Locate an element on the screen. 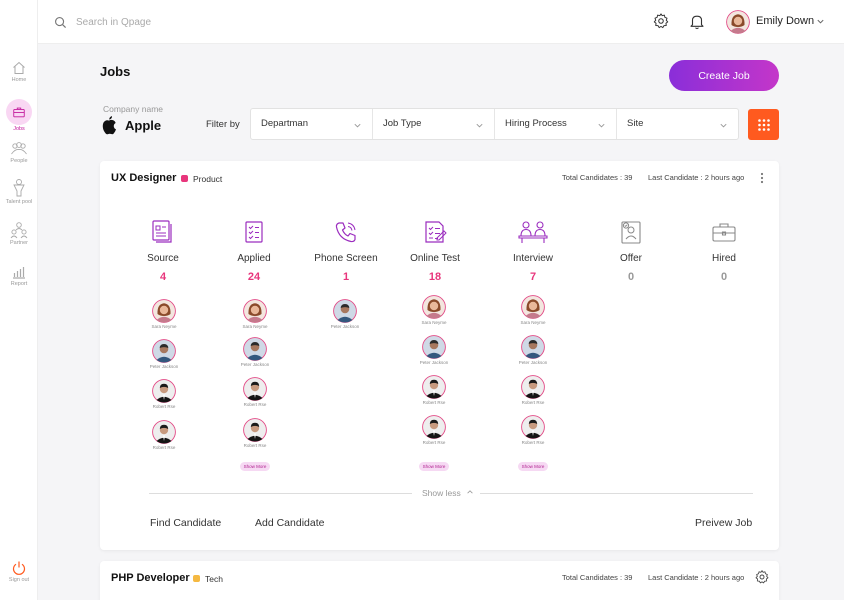  sign-out-label: Sign out is located at coordinates (19, 580).